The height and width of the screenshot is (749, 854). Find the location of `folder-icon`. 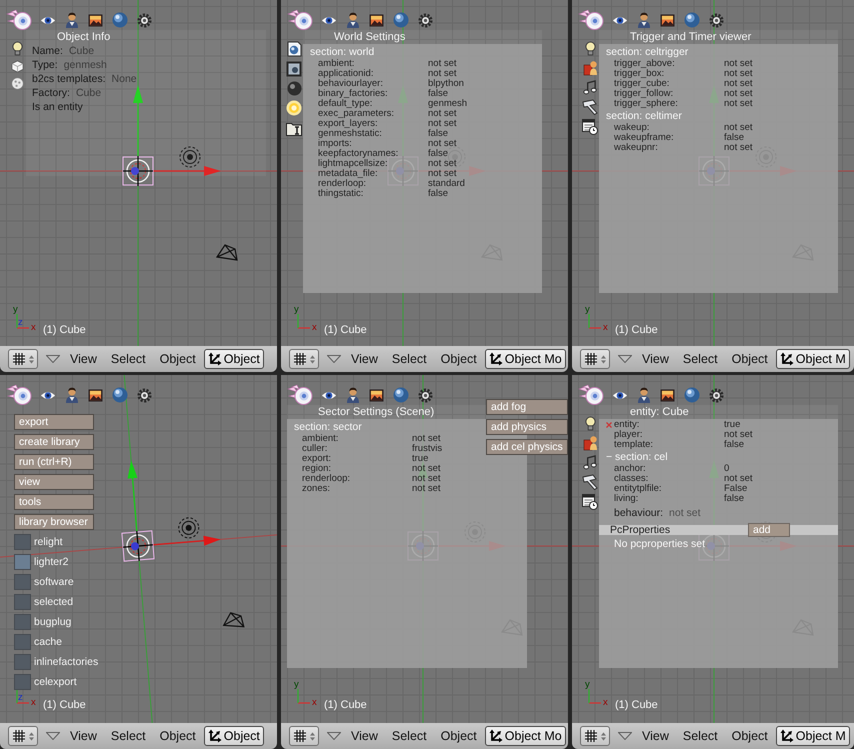

folder-icon is located at coordinates (294, 128).